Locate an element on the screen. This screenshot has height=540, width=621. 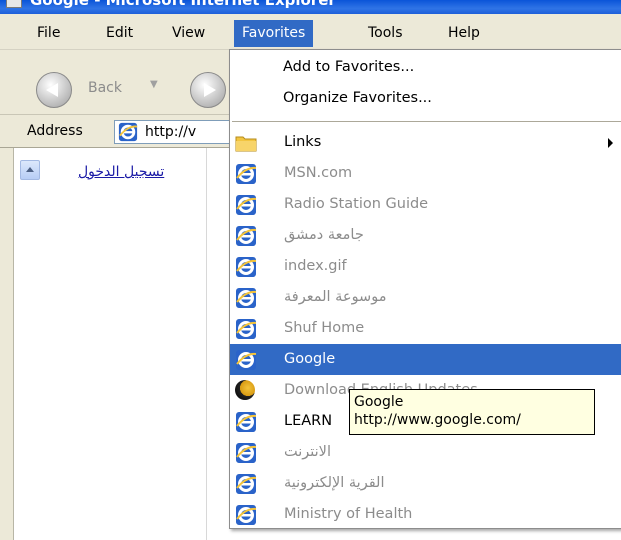
favorites-item-label: Shuf Home is located at coordinates (324, 328).